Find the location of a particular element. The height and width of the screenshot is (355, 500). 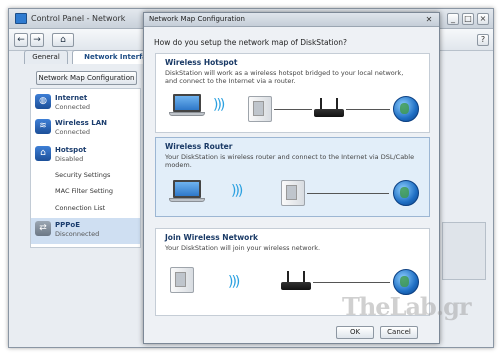

security-settings-link: Security Settings is located at coordinates (82, 175).